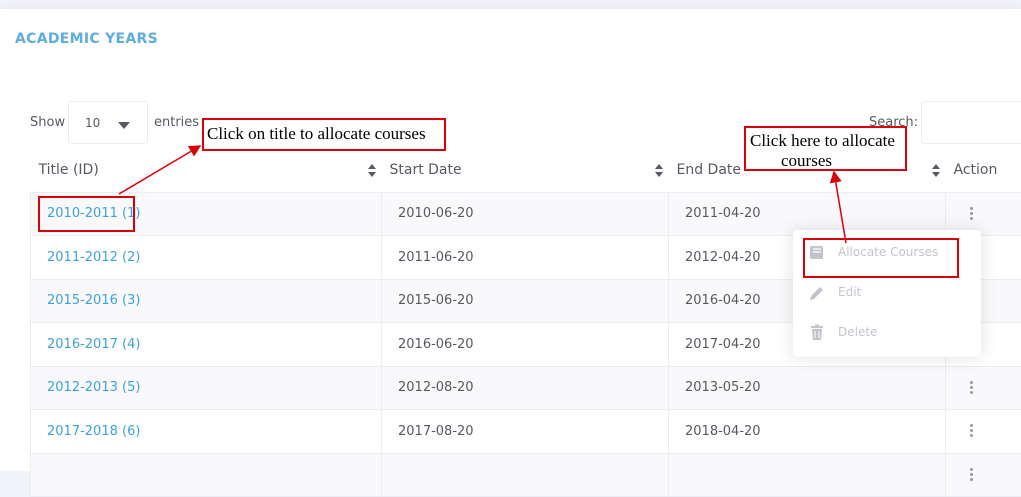 Image resolution: width=1021 pixels, height=497 pixels. Describe the element at coordinates (206, 301) in the screenshot. I see `title-cell: 2015-2016 (3)` at that location.